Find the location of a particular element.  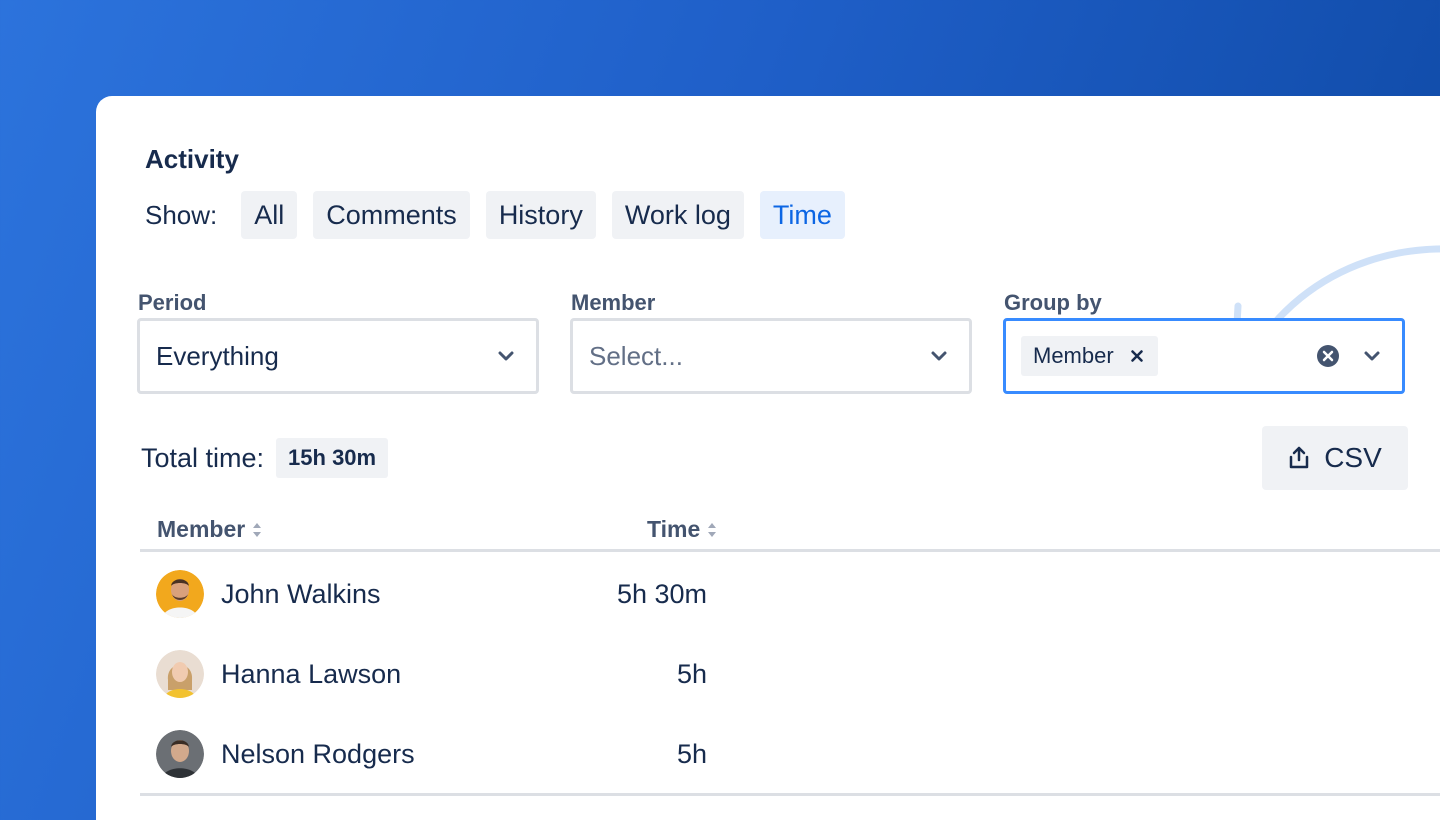

activity-title: Activity is located at coordinates (192, 159).